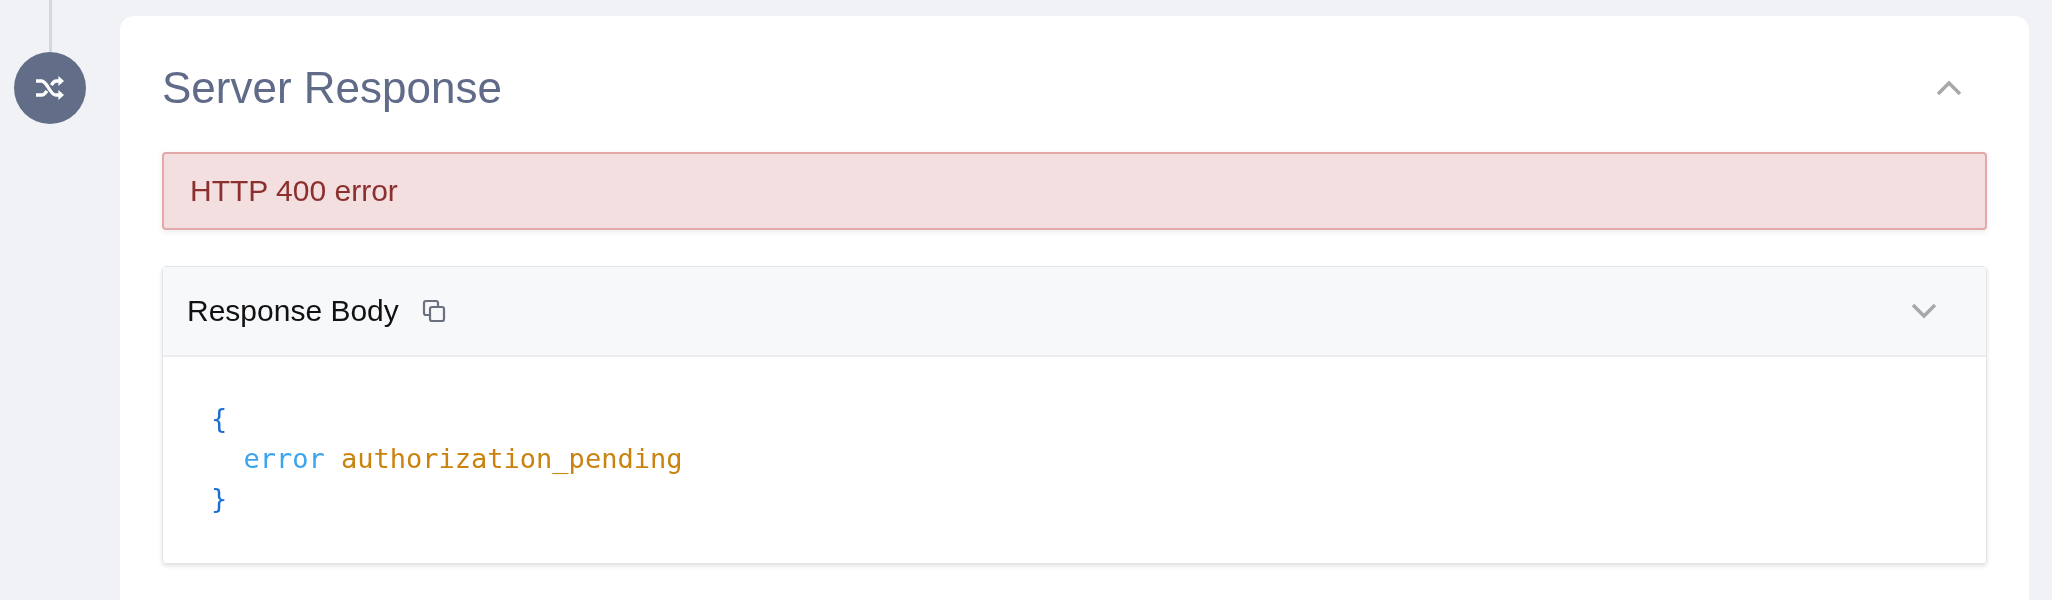 The image size is (2052, 600). Describe the element at coordinates (433, 311) in the screenshot. I see `copy-icon` at that location.